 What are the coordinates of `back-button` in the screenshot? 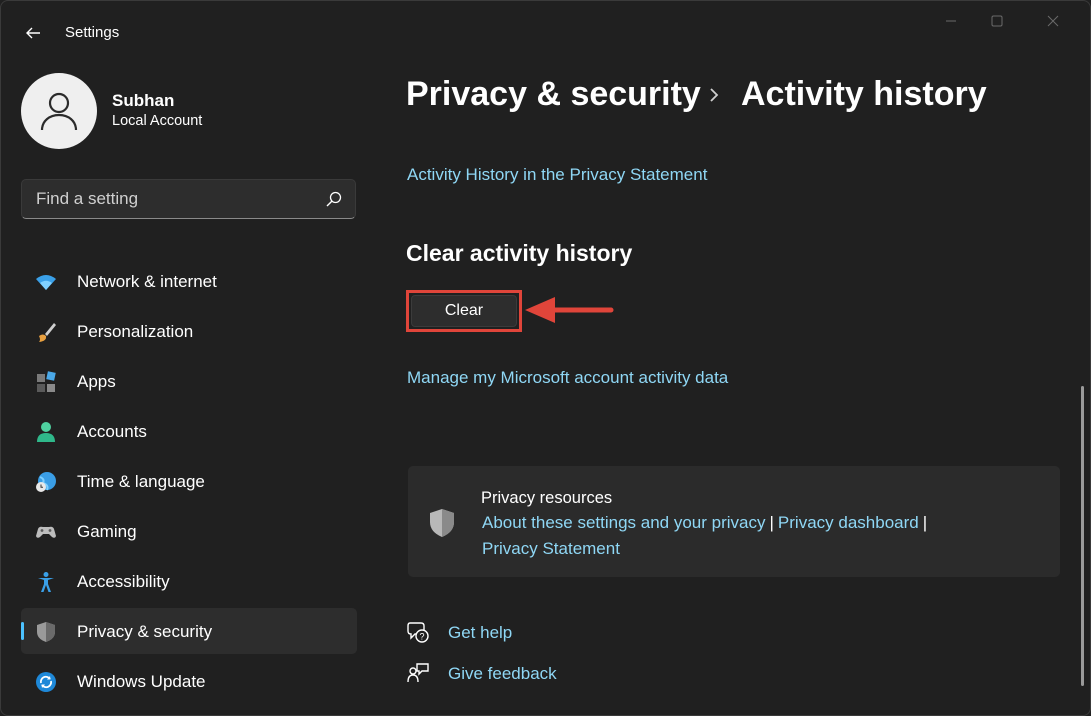 It's located at (33, 33).